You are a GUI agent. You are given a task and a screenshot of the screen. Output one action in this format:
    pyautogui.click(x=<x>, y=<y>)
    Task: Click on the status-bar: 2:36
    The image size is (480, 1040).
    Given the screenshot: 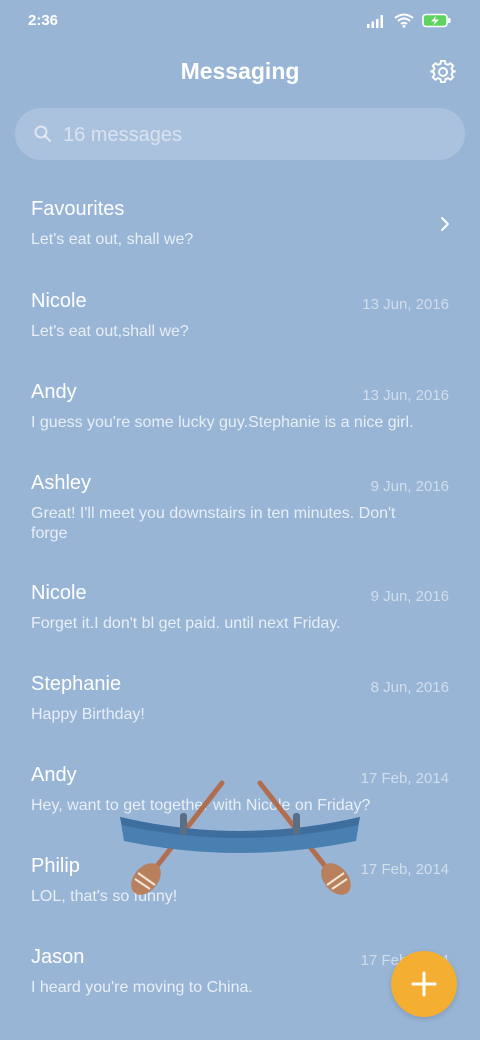 What is the action you would take?
    pyautogui.click(x=240, y=22)
    